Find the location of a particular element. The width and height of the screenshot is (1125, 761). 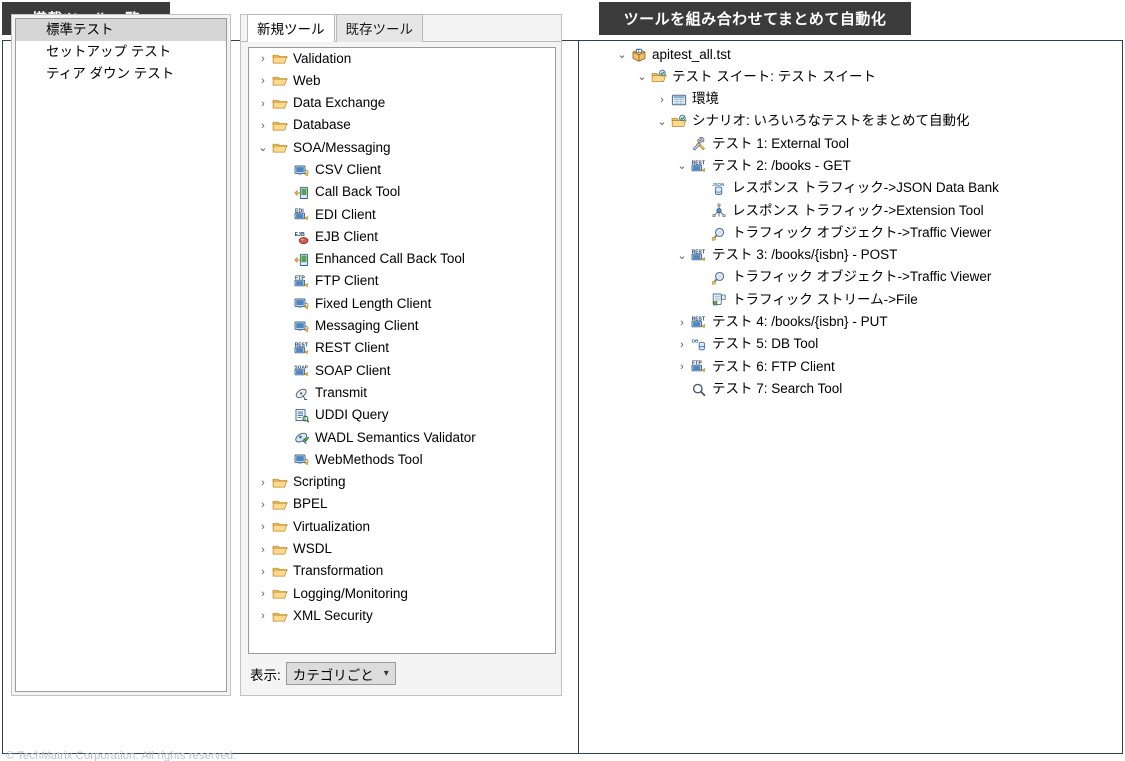

environment-icon is located at coordinates (679, 100).